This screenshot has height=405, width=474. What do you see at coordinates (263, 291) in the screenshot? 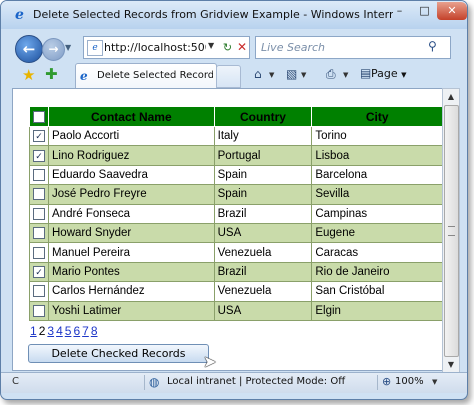
I see `cell-country: Venezuela` at bounding box center [263, 291].